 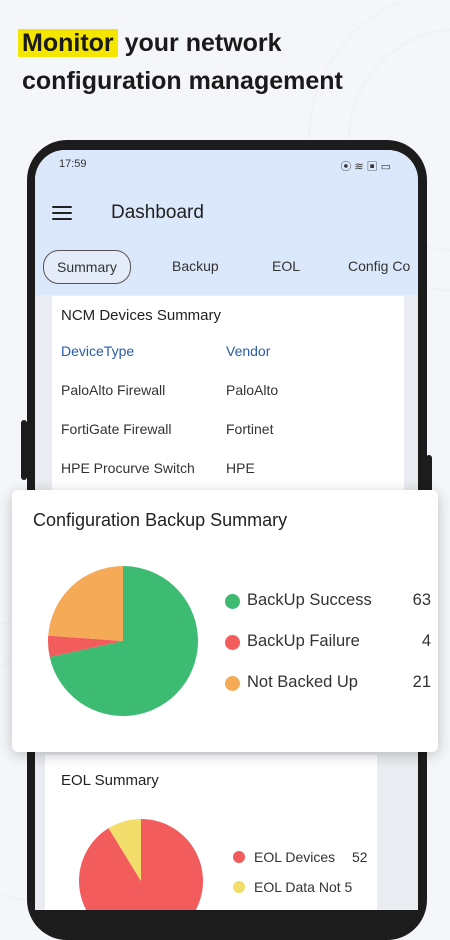 What do you see at coordinates (157, 212) in the screenshot?
I see `page-title: Dashboard` at bounding box center [157, 212].